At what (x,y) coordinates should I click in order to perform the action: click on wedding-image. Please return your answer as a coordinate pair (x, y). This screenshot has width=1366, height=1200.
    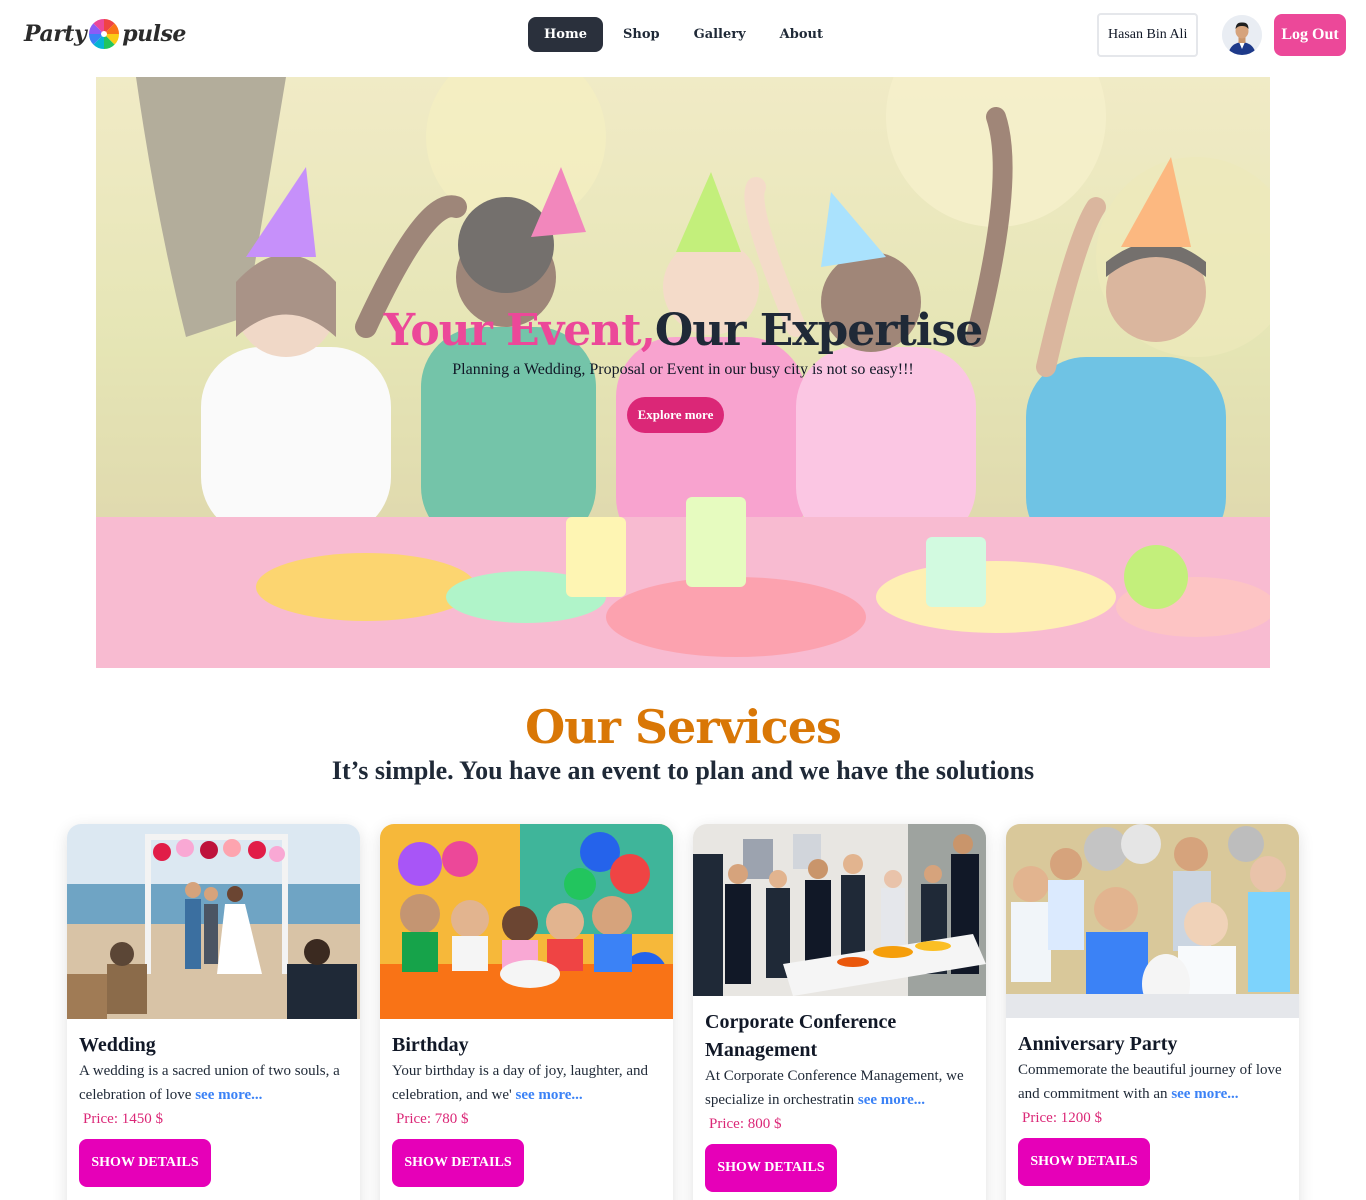
    Looking at the image, I should click on (213, 921).